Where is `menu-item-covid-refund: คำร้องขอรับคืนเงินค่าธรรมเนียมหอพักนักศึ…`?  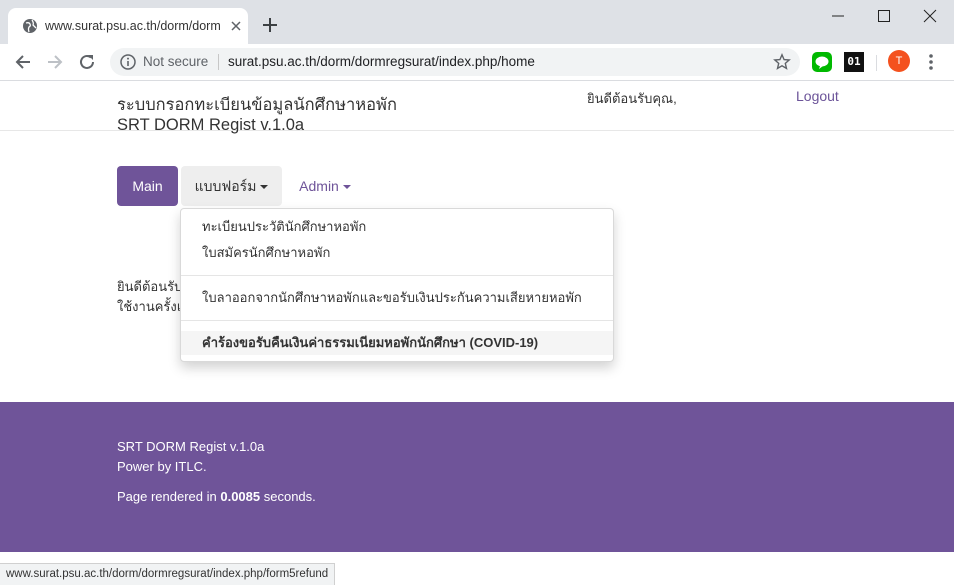
menu-item-covid-refund: คำร้องขอรับคืนเงินค่าธรรมเนียมหอพักนักศึ… is located at coordinates (397, 343).